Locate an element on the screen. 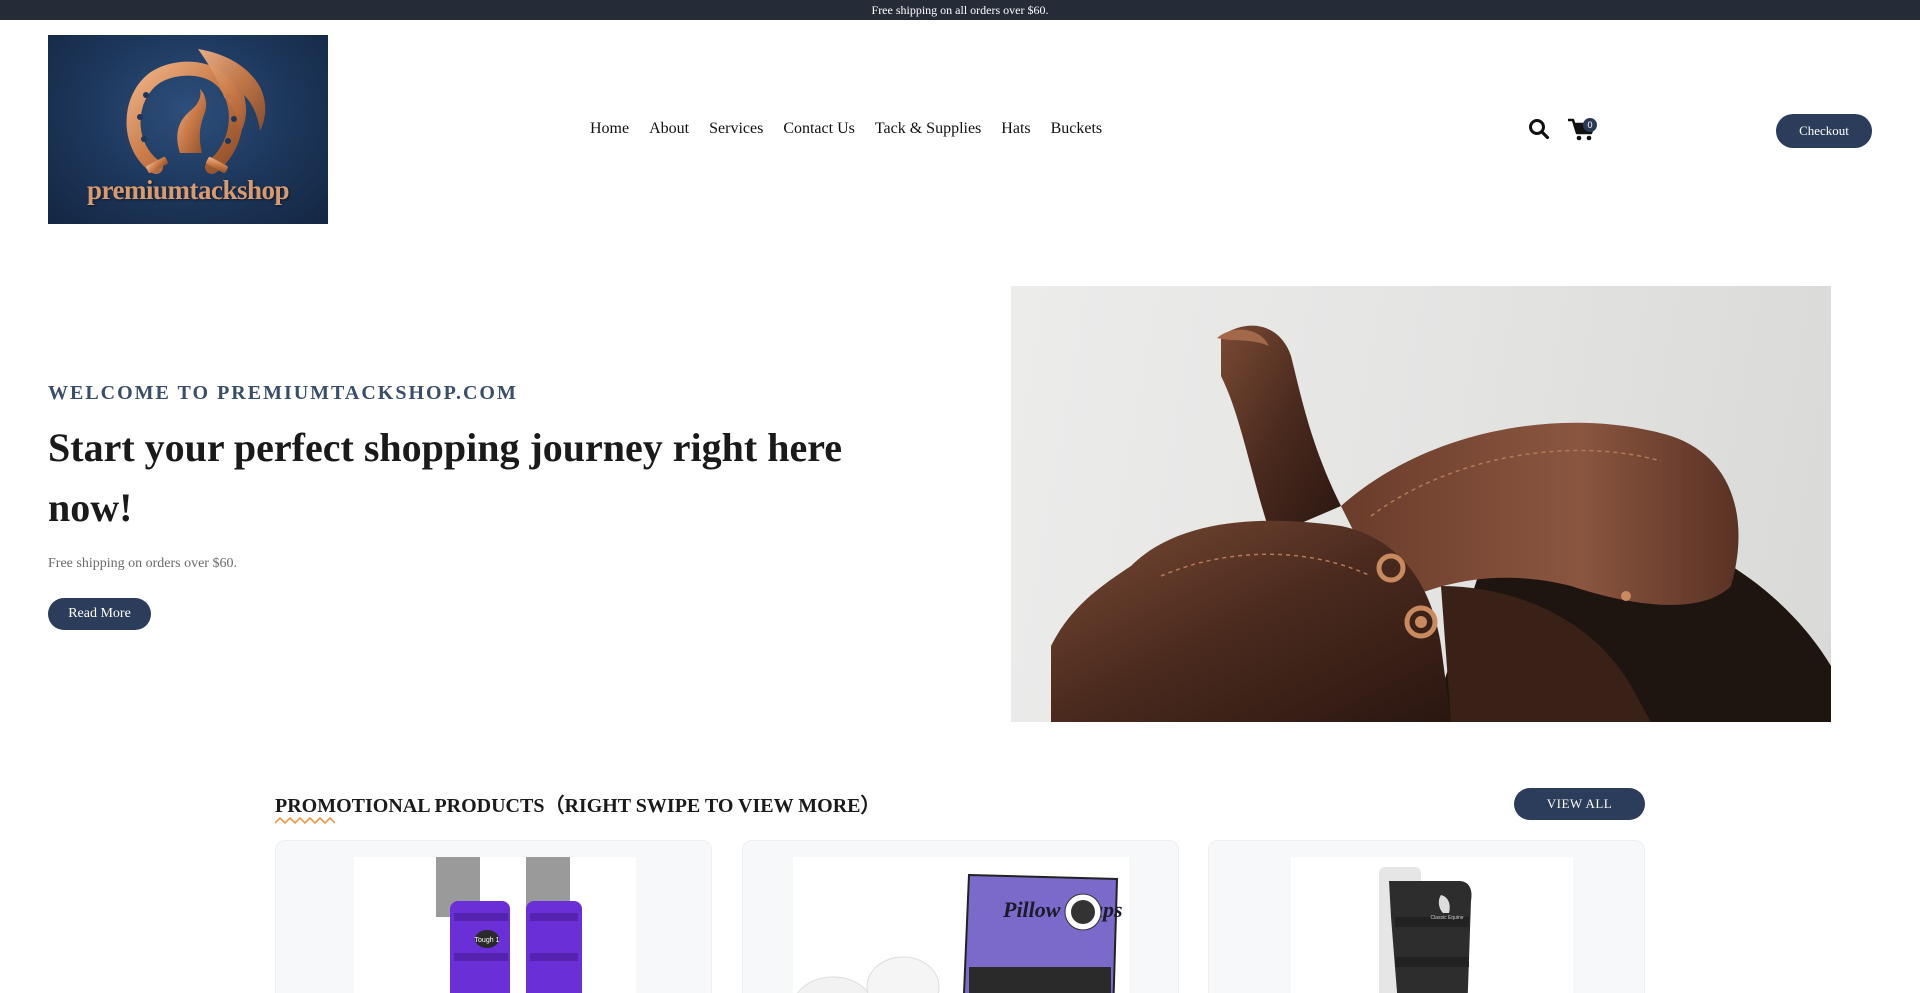 This screenshot has width=1920, height=993. product-card: Pillow Wraps is located at coordinates (960, 916).